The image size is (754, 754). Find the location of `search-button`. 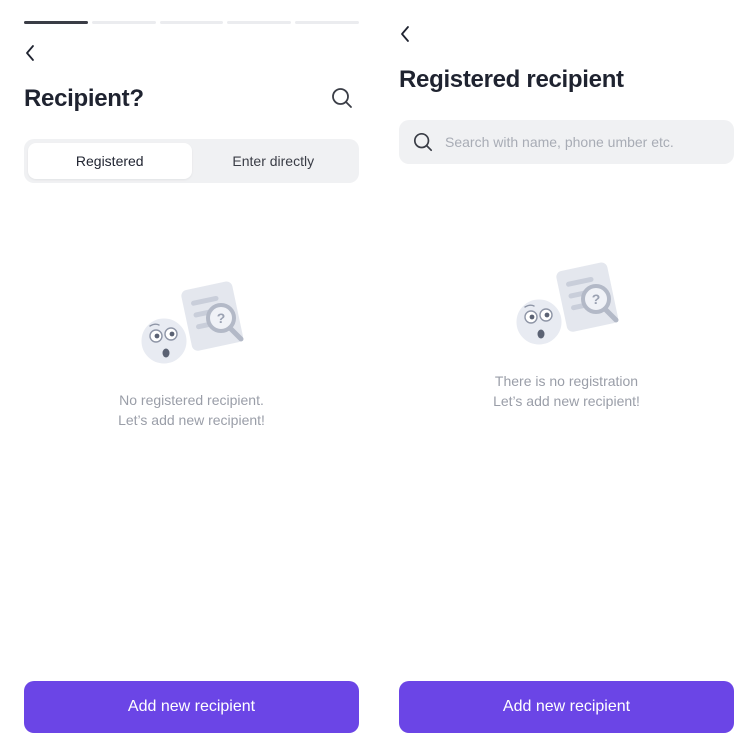

search-button is located at coordinates (342, 98).